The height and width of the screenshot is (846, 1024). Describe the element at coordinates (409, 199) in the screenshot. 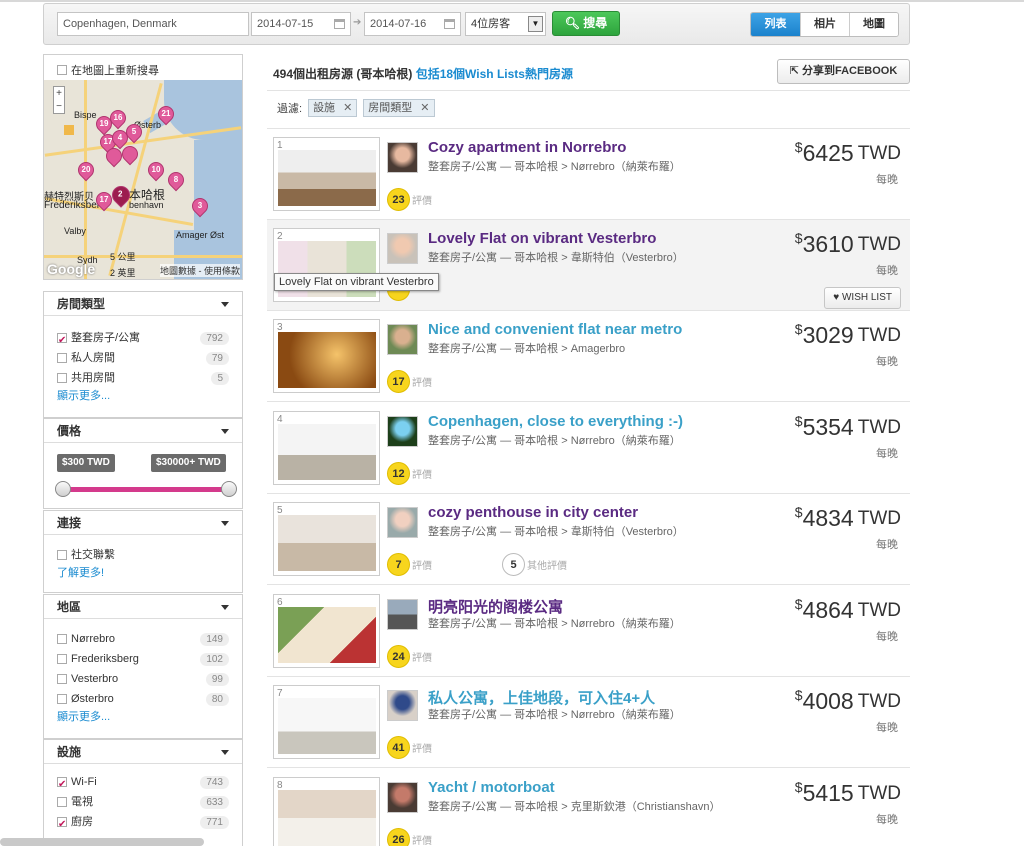

I see `review-count: 23 評價` at that location.